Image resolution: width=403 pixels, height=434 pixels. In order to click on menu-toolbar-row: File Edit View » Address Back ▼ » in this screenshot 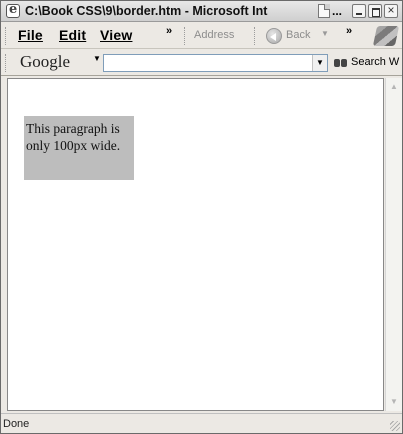, I will do `click(201, 36)`.